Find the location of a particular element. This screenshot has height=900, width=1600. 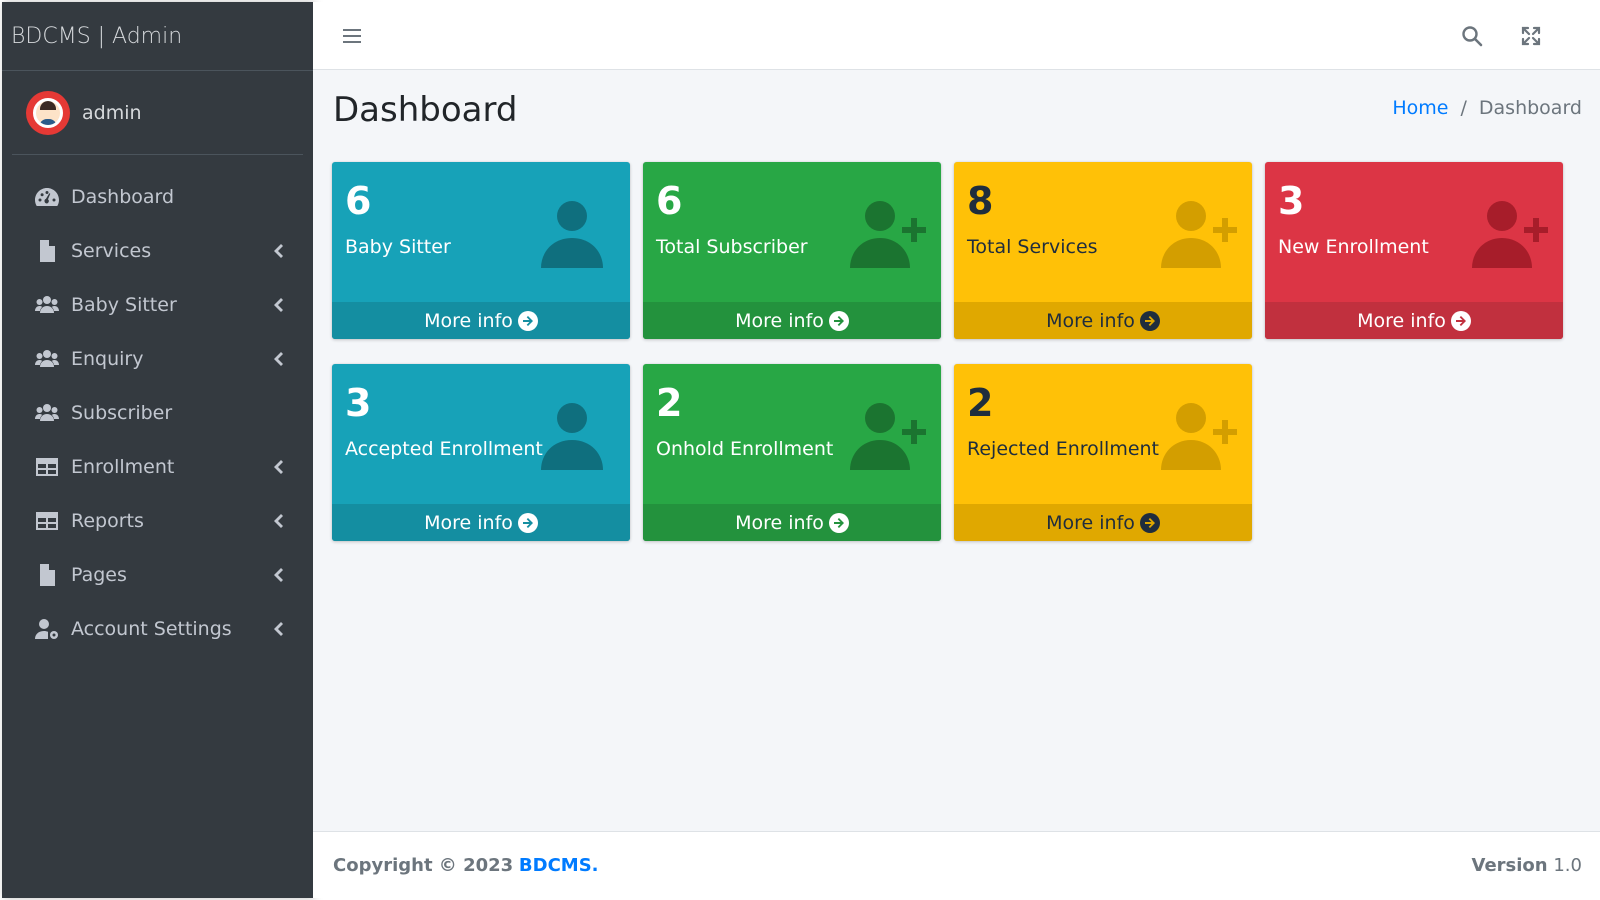

stat-box-onhold-enrollment: 2 Onhold Enrollment More info is located at coordinates (792, 452).